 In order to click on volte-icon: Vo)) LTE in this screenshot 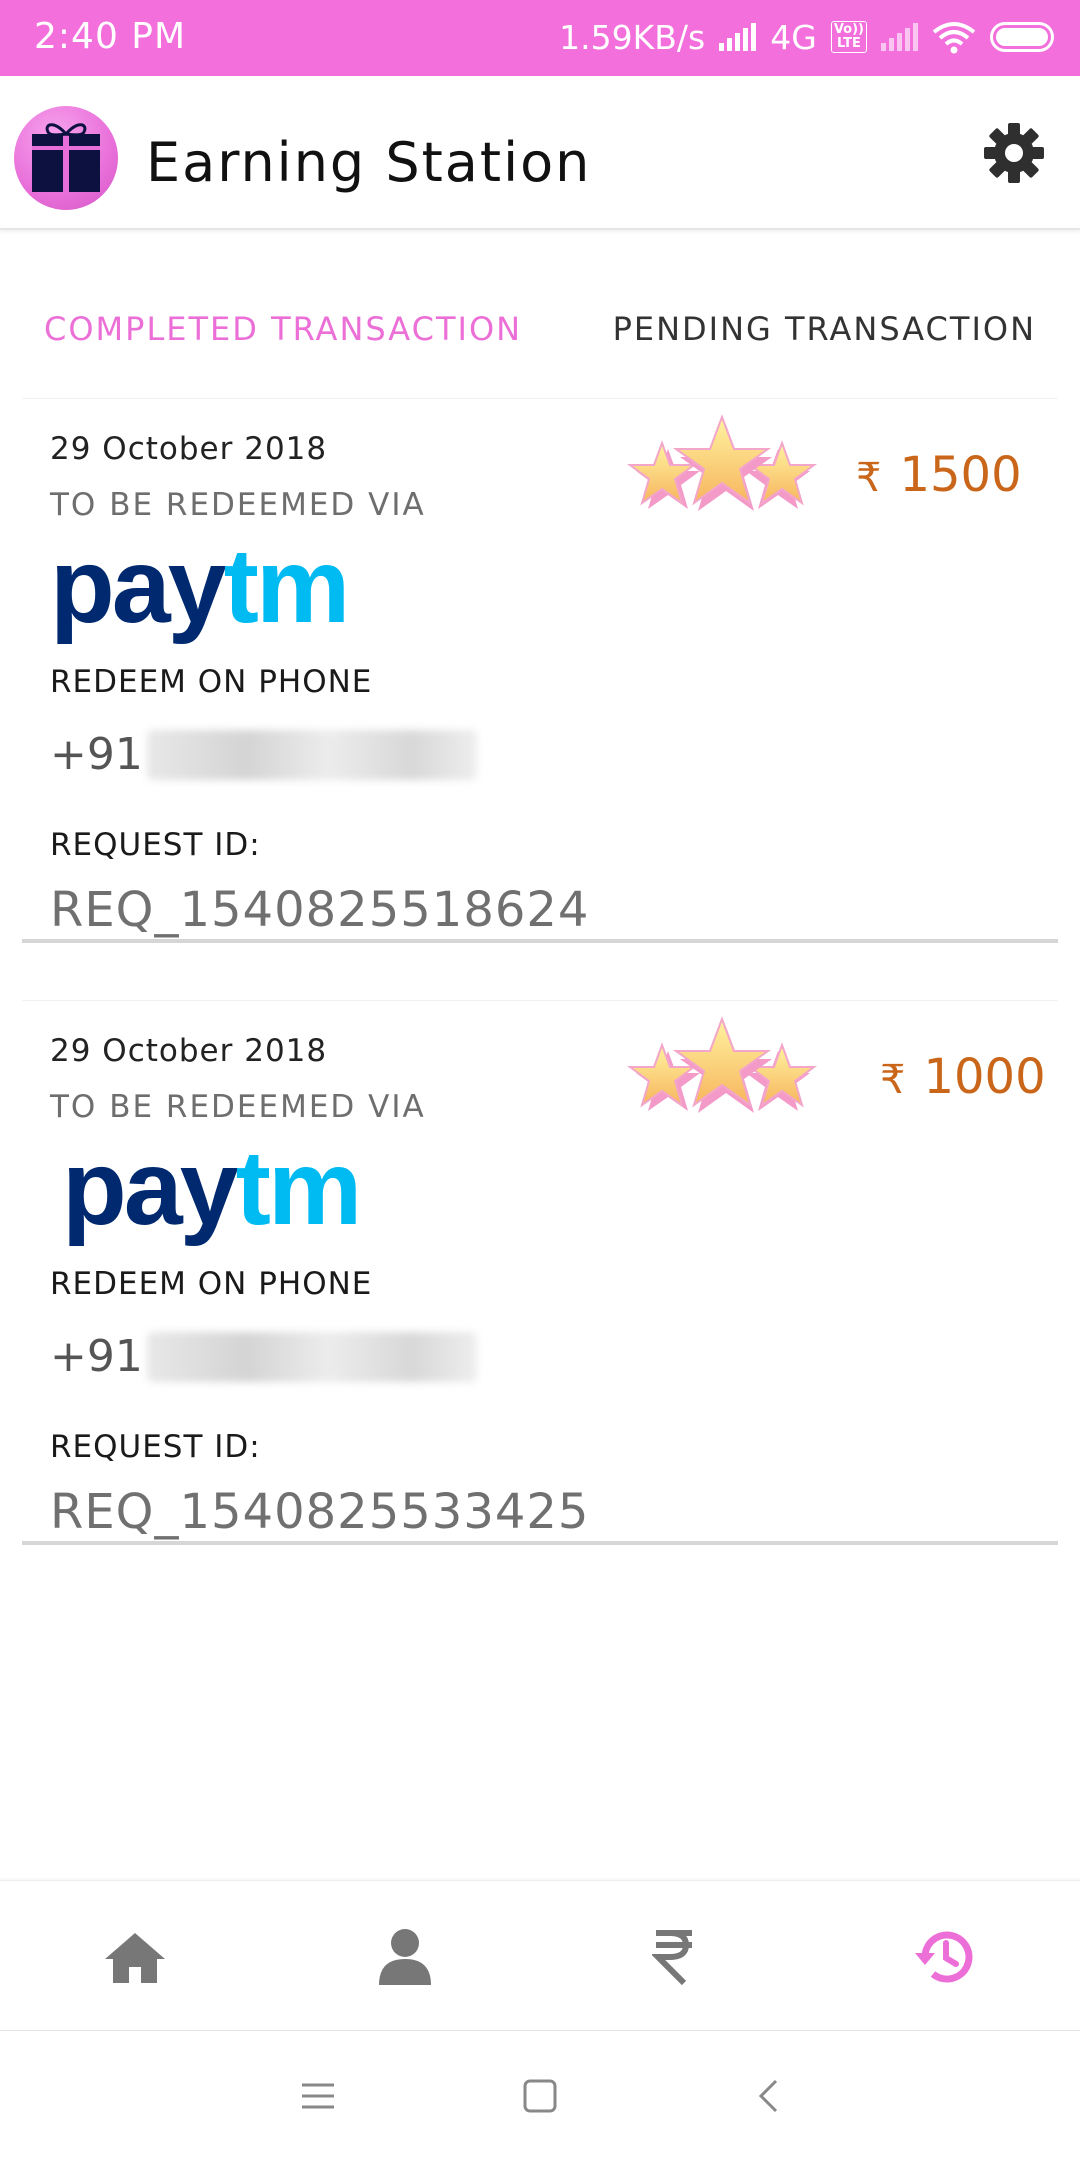, I will do `click(848, 37)`.